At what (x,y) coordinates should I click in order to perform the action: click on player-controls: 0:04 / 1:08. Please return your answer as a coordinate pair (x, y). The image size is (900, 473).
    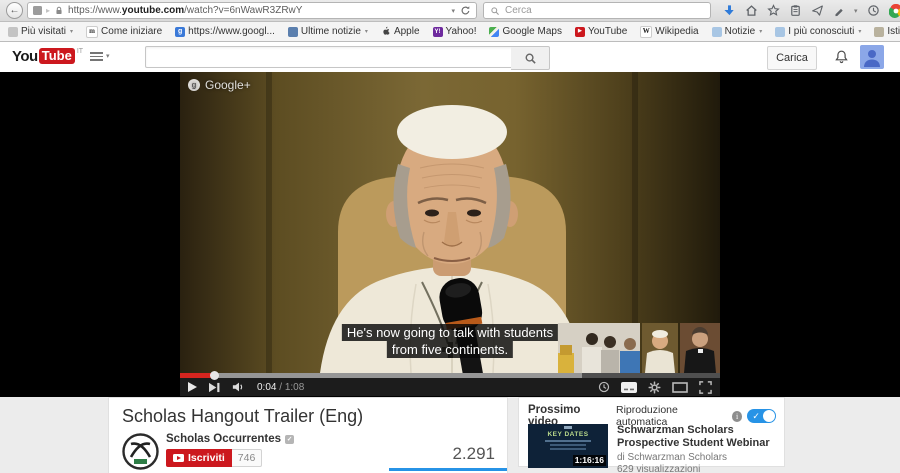
    Looking at the image, I should click on (450, 387).